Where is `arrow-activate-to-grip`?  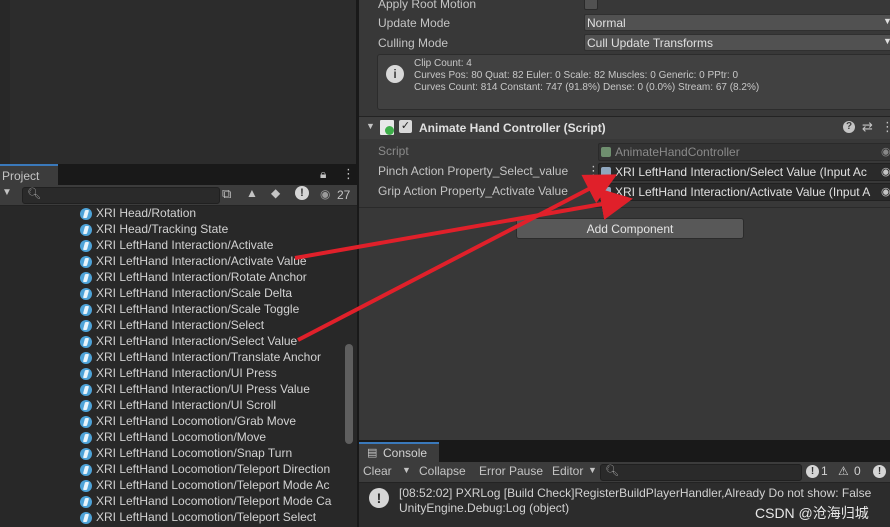
arrow-activate-to-grip is located at coordinates (463, 224).